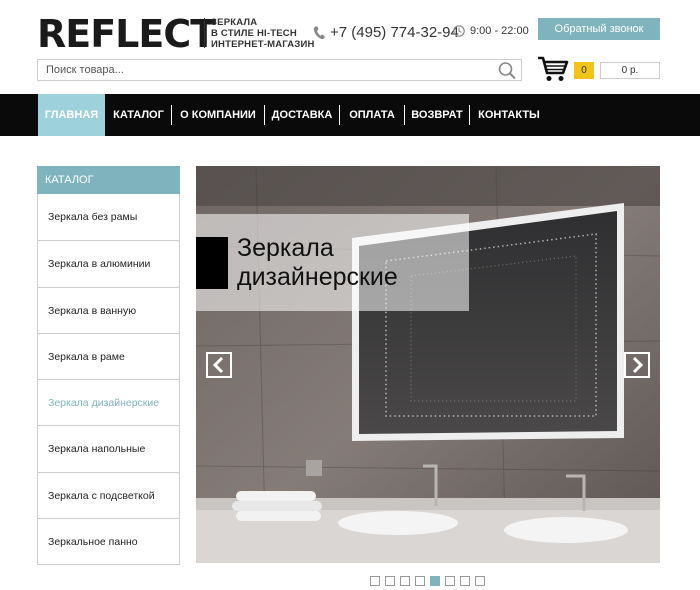 Image resolution: width=700 pixels, height=590 pixels. Describe the element at coordinates (126, 34) in the screenshot. I see `site-logo: REFLECT` at that location.